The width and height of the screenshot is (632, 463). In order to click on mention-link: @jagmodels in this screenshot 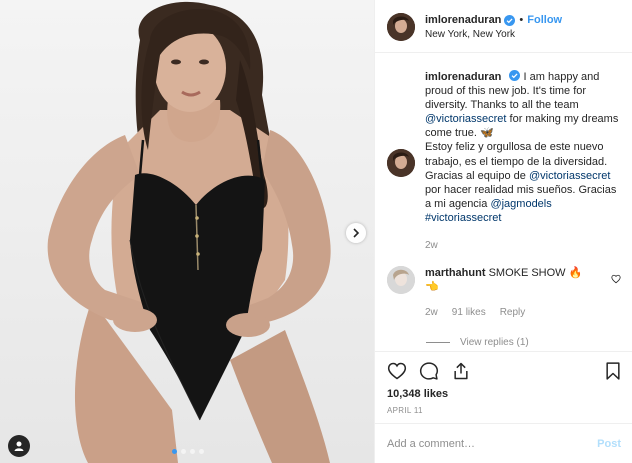, I will do `click(520, 204)`.